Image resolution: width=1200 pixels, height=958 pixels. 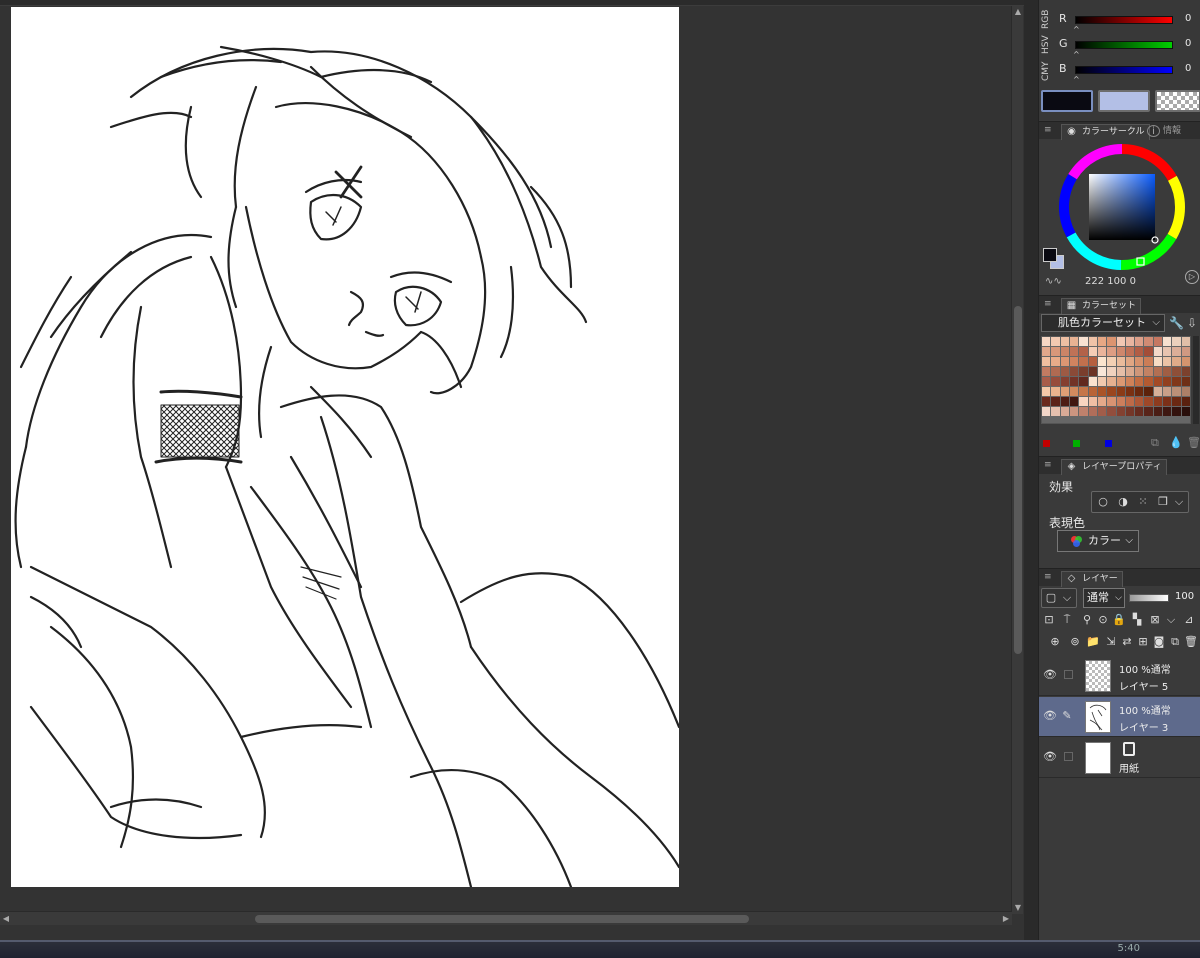 What do you see at coordinates (1094, 281) in the screenshot?
I see `h-readout: 222` at bounding box center [1094, 281].